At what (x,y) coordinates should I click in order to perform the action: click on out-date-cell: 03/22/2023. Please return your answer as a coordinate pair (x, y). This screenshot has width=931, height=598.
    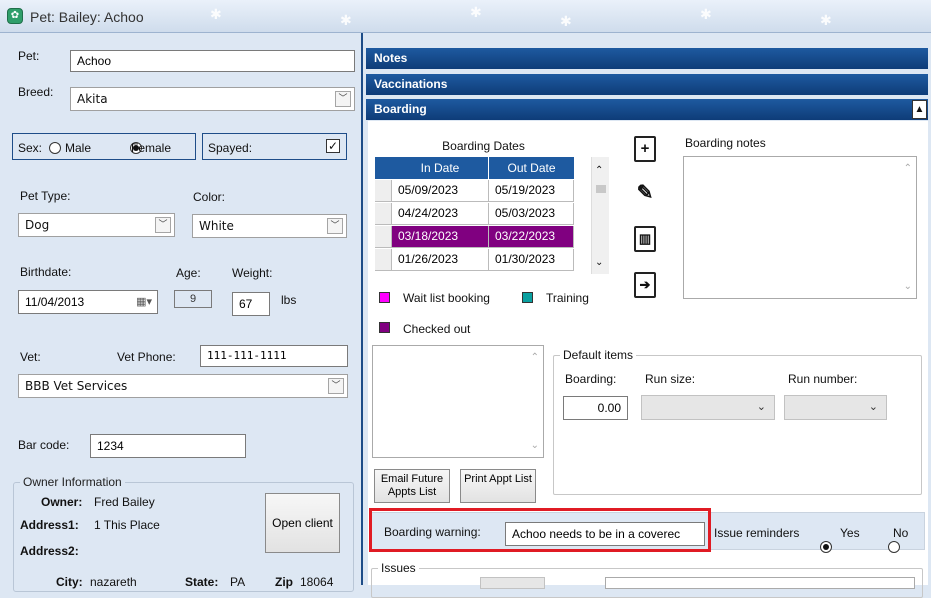
    Looking at the image, I should click on (531, 237).